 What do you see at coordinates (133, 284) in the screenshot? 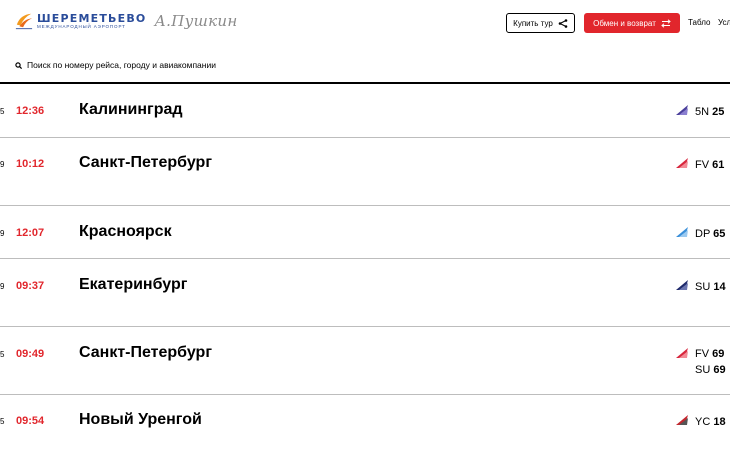
I see `flight-destination: Екатеринбург` at bounding box center [133, 284].